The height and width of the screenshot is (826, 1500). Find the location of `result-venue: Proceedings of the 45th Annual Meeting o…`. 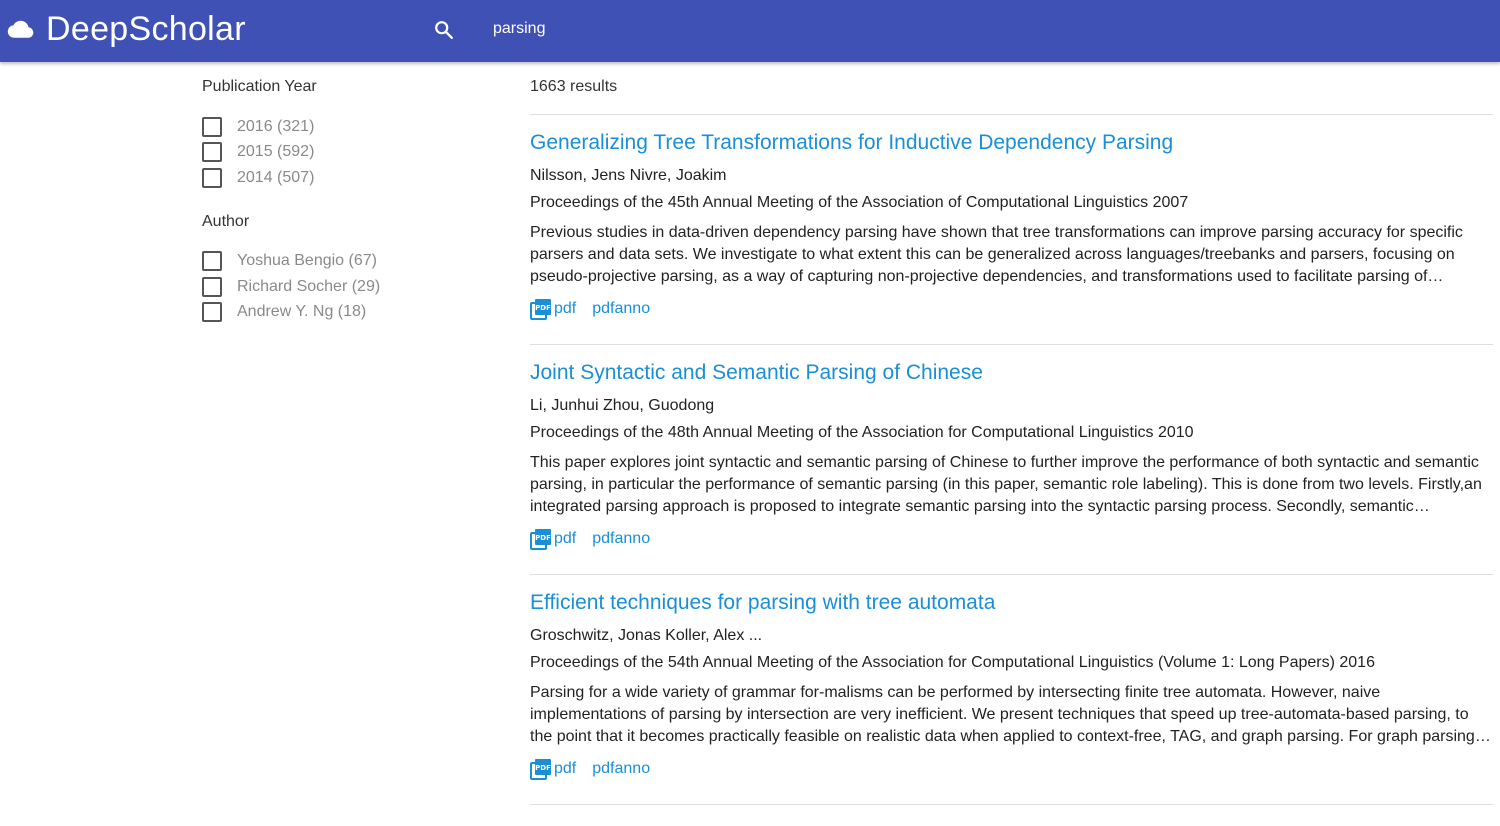

result-venue: Proceedings of the 45th Annual Meeting o… is located at coordinates (859, 202).